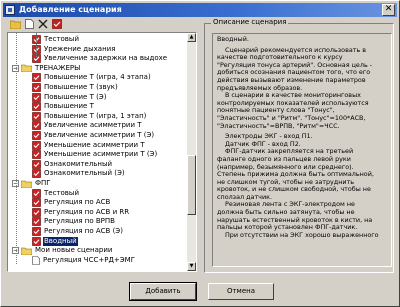 The width and height of the screenshot is (400, 307). I want to click on title-bar: Добавление сценария ✕, so click(200, 10).